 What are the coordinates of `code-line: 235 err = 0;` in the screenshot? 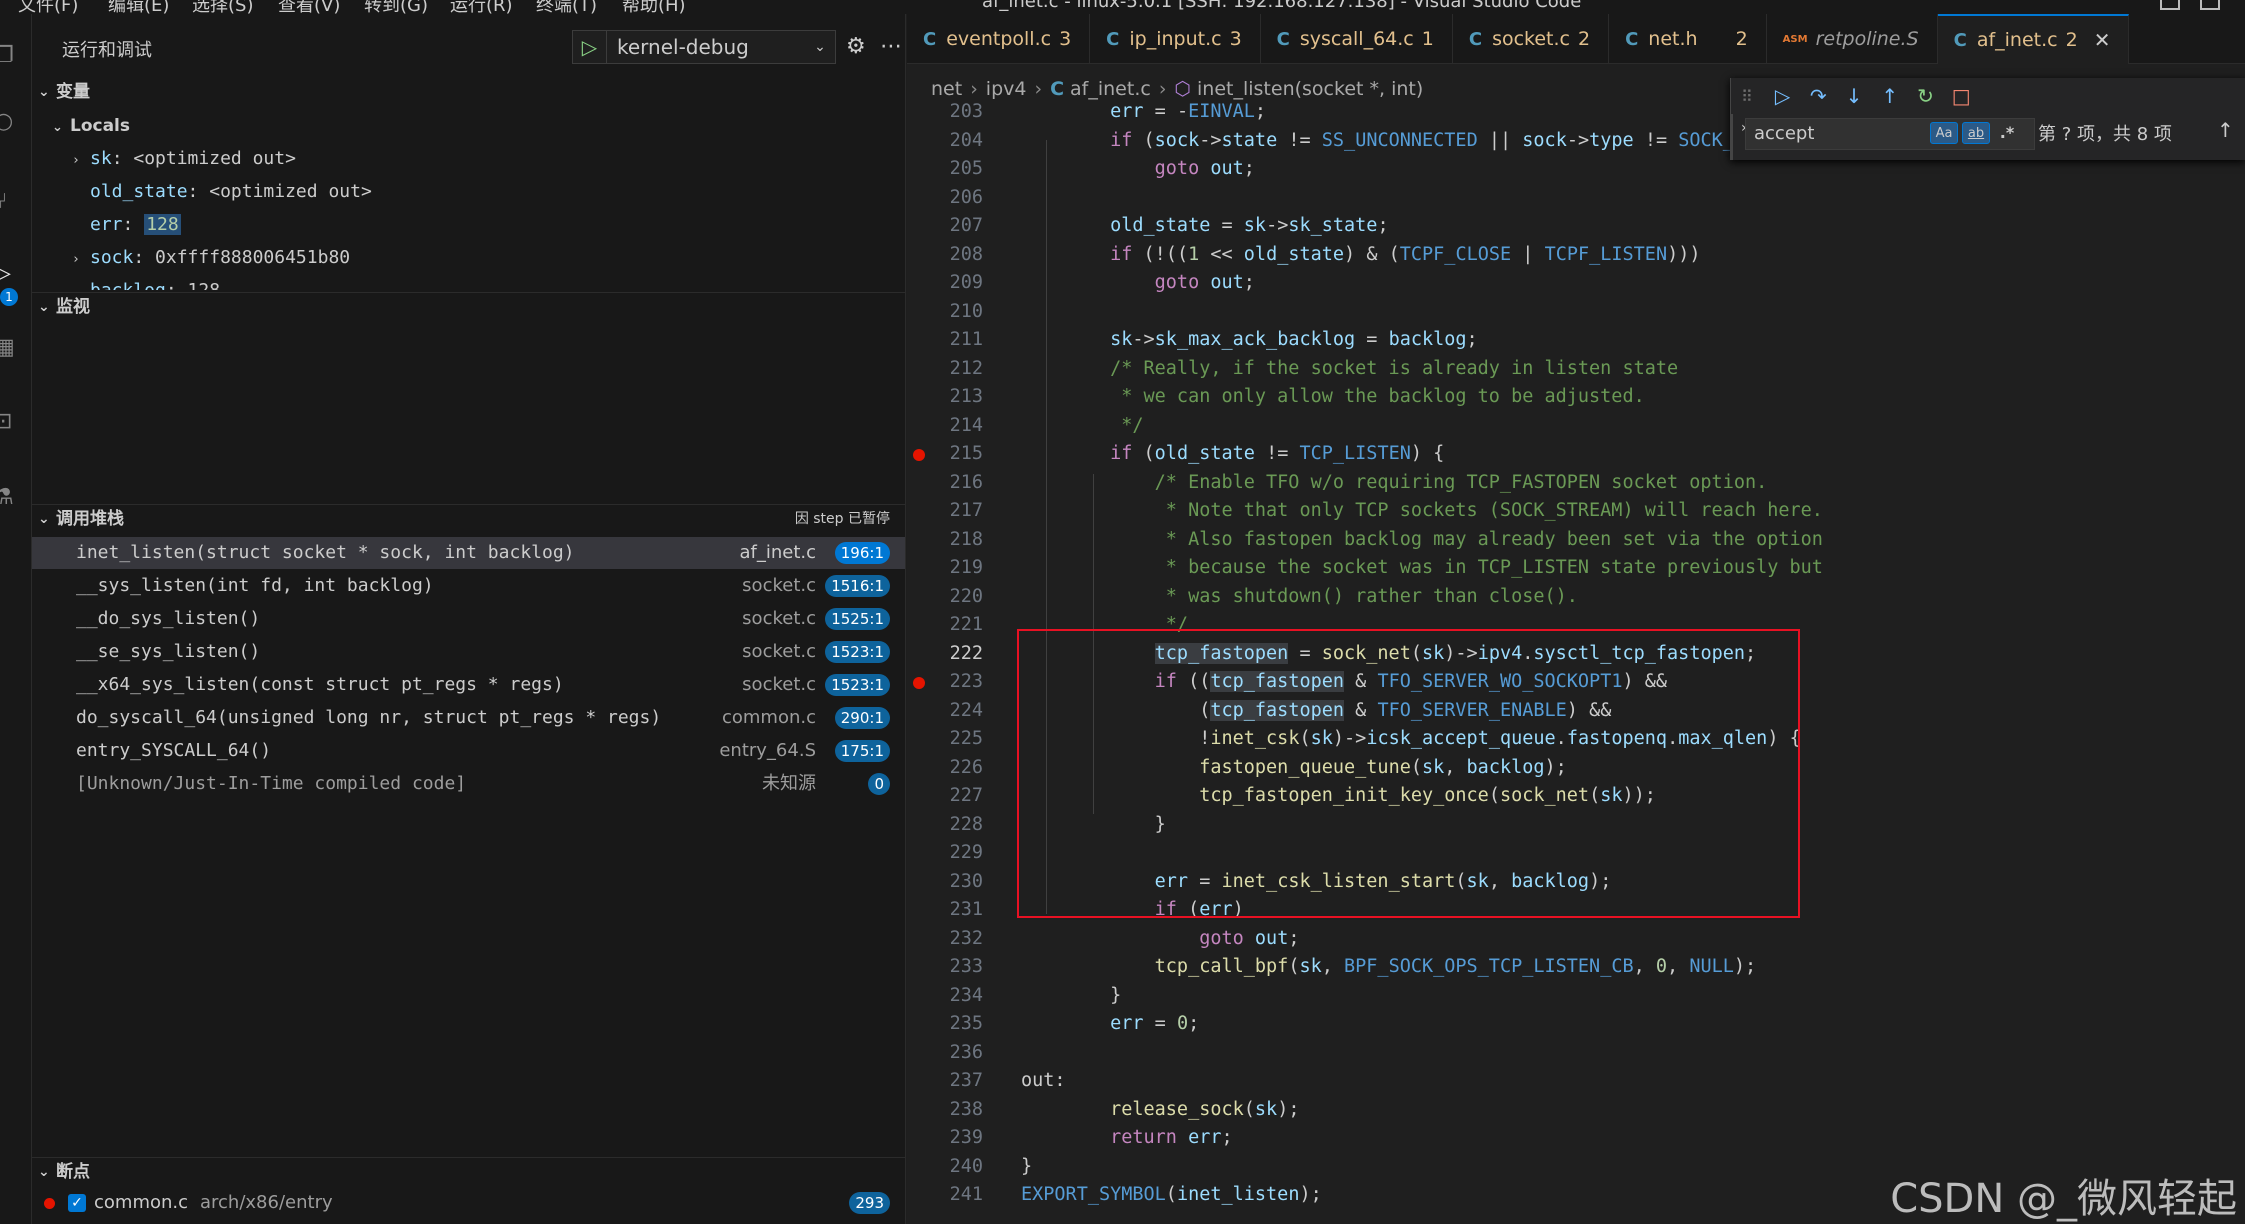 It's located at (1576, 1024).